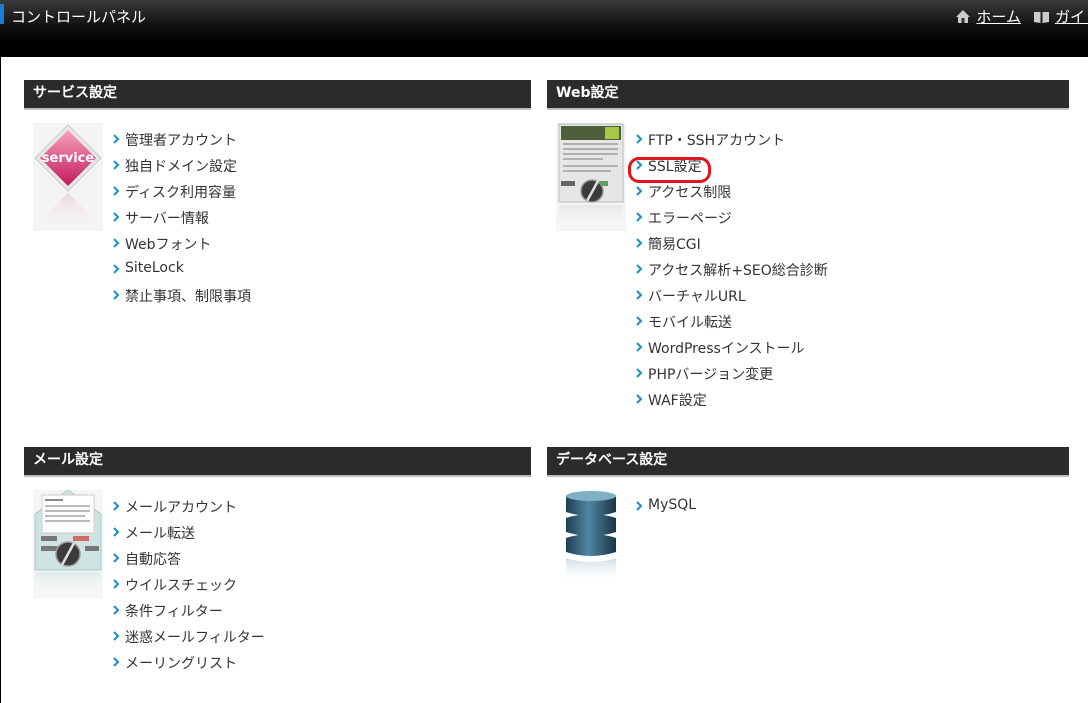  What do you see at coordinates (731, 403) in the screenshot?
I see `list-item: WAF設定` at bounding box center [731, 403].